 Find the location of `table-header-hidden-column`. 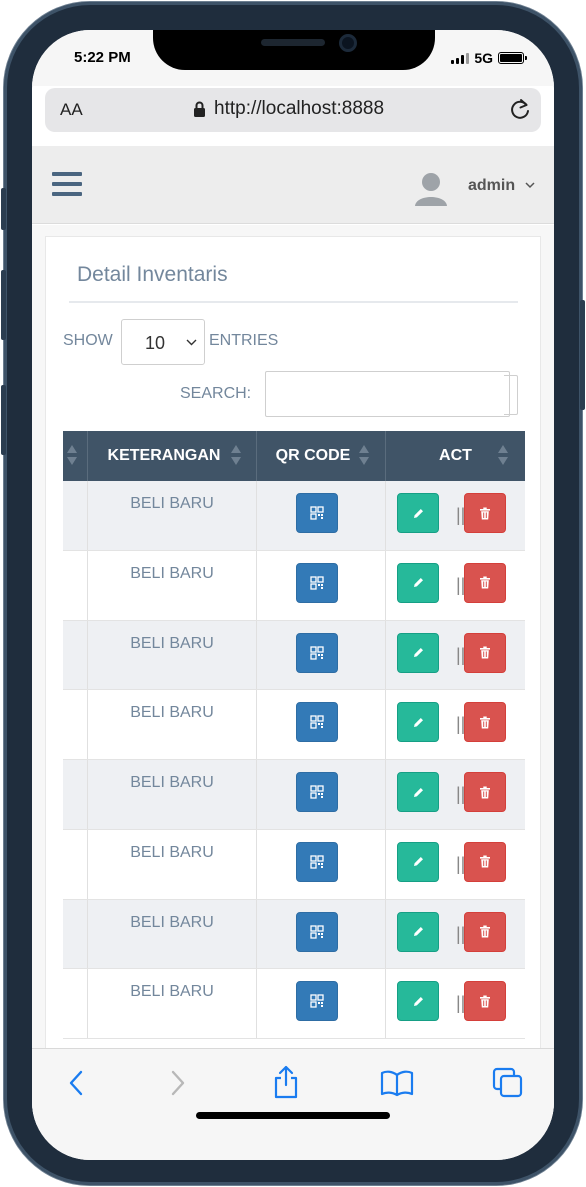

table-header-hidden-column is located at coordinates (75, 456).